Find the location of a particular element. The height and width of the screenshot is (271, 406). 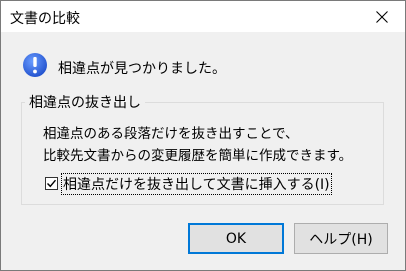

insert-differences-checkbox is located at coordinates (51, 183).